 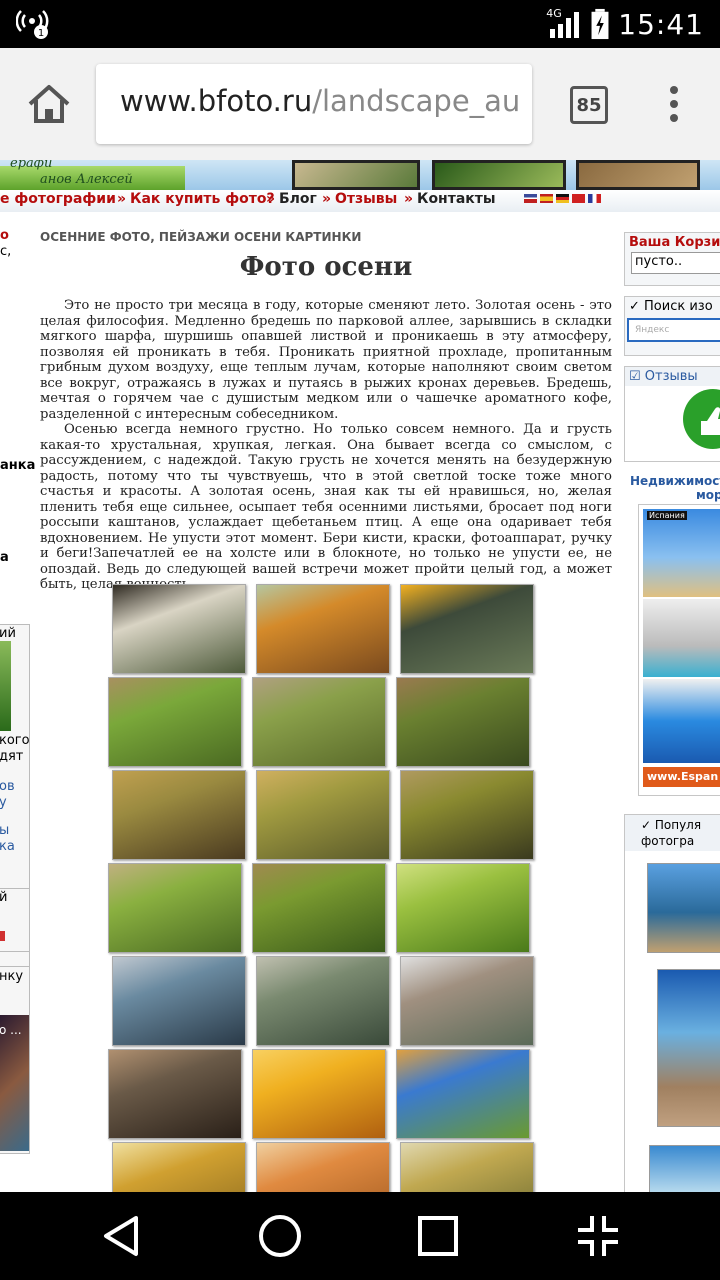 I want to click on url-host: www.bfoto.ru, so click(x=216, y=101).